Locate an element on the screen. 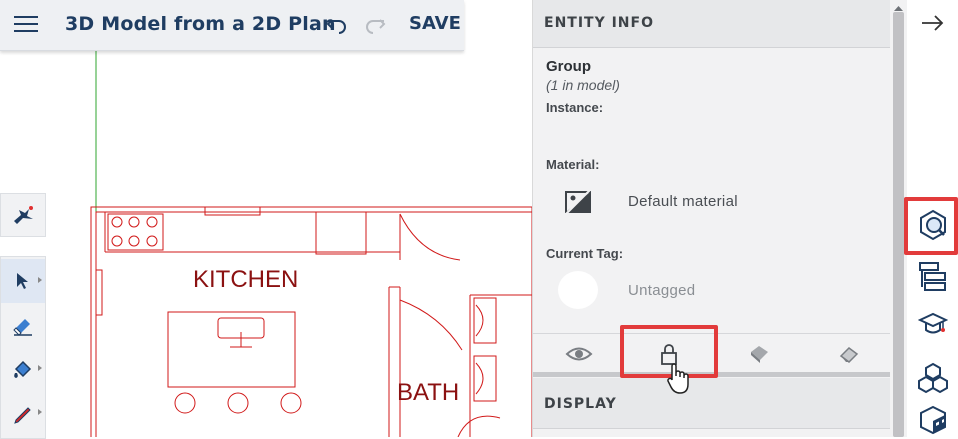  select-tool is located at coordinates (23, 281).